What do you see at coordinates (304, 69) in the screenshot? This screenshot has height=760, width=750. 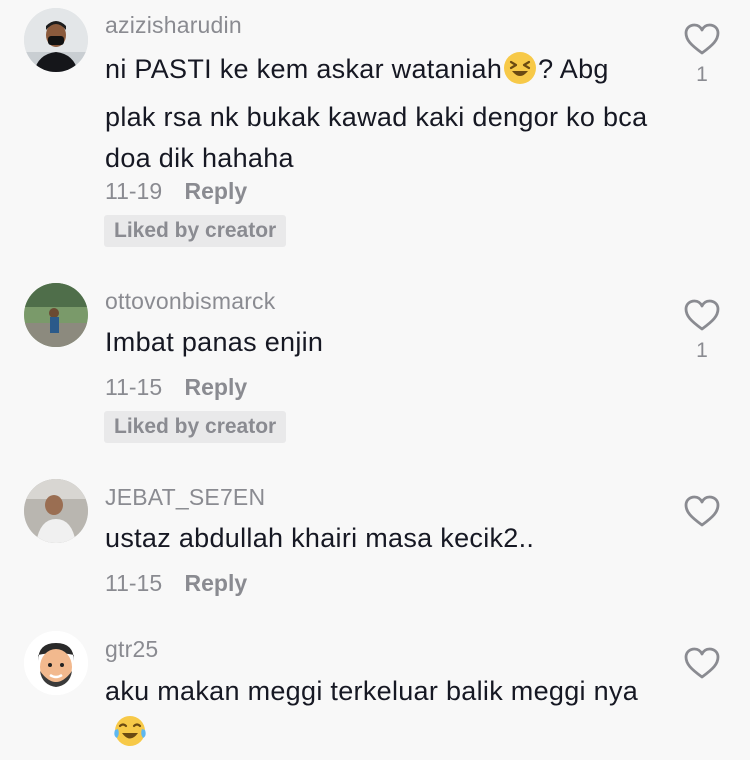 I see `comment-text-part: ni PASTI ke kem askar wataniah` at bounding box center [304, 69].